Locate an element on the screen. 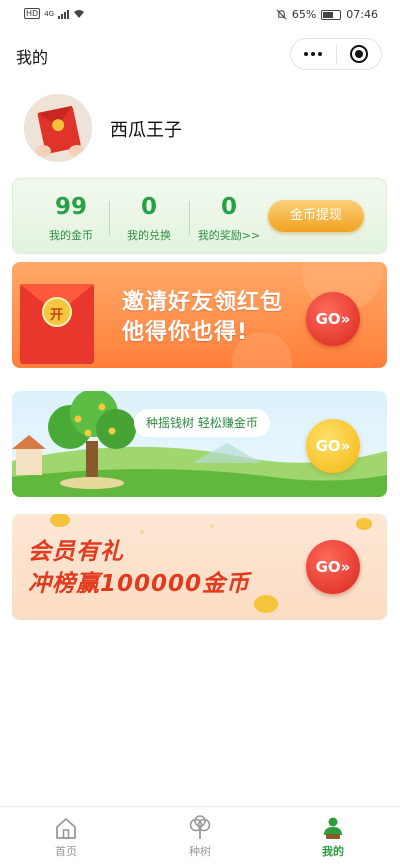  status-right: 65% 07:46 is located at coordinates (327, 14).